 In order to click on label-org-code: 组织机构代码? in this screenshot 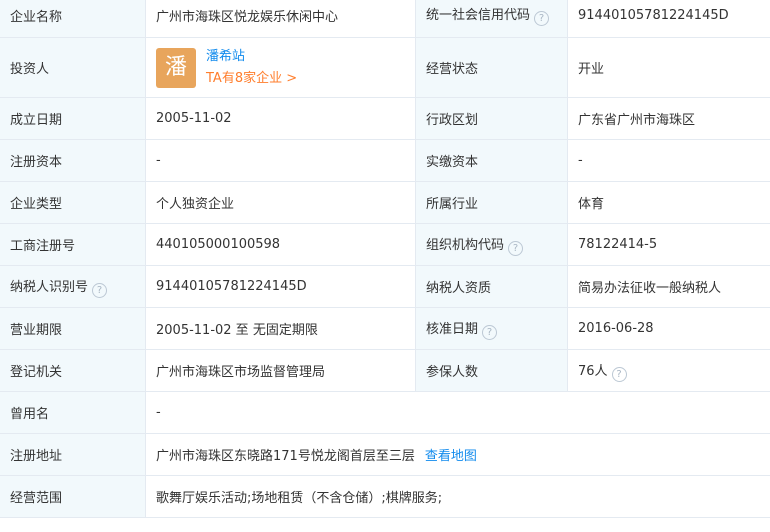, I will do `click(491, 244)`.